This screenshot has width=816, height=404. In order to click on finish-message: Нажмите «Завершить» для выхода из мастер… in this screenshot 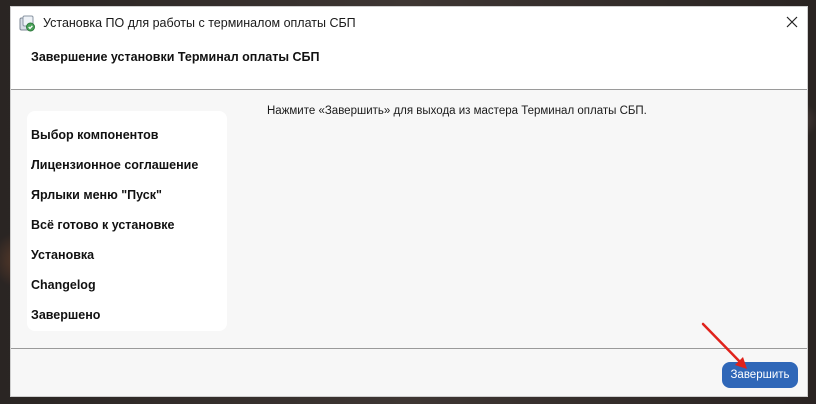, I will do `click(457, 111)`.